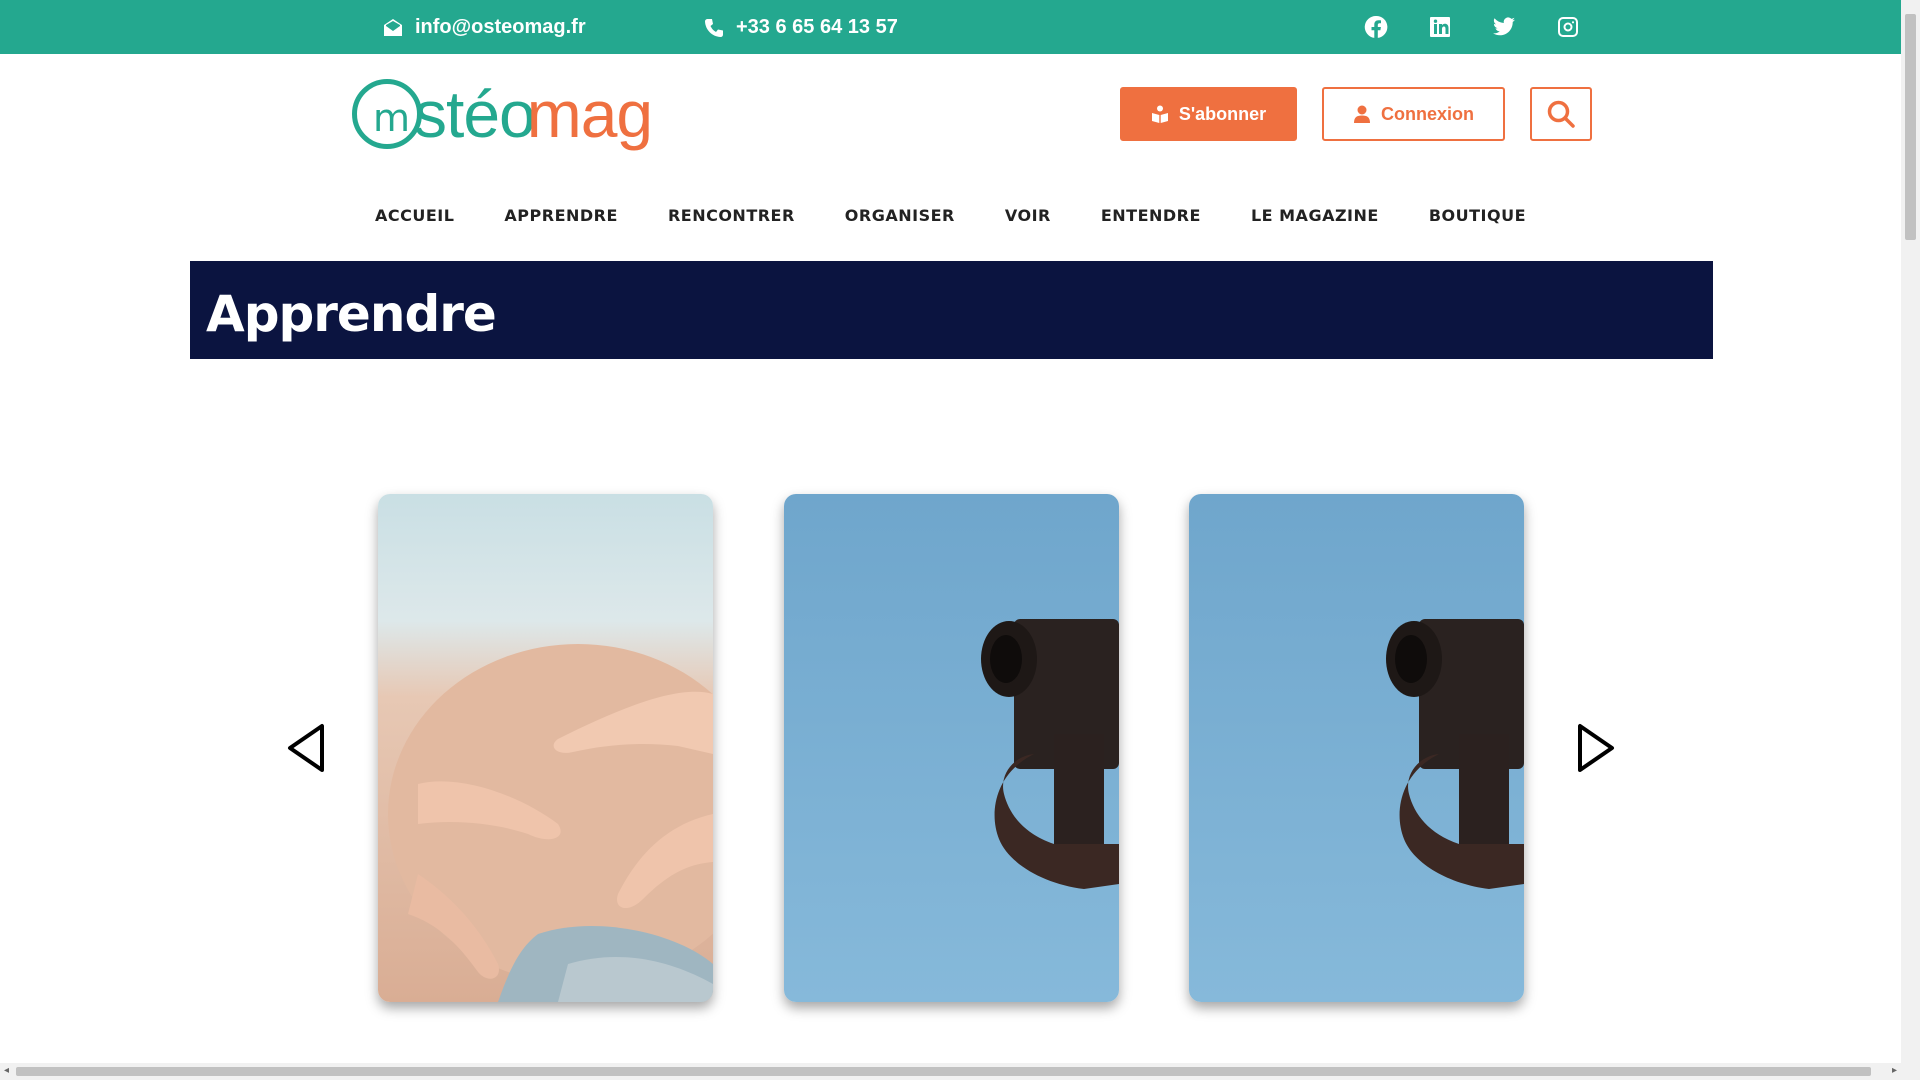 This screenshot has width=1920, height=1080. Describe the element at coordinates (1568, 27) in the screenshot. I see `instagram-icon` at that location.